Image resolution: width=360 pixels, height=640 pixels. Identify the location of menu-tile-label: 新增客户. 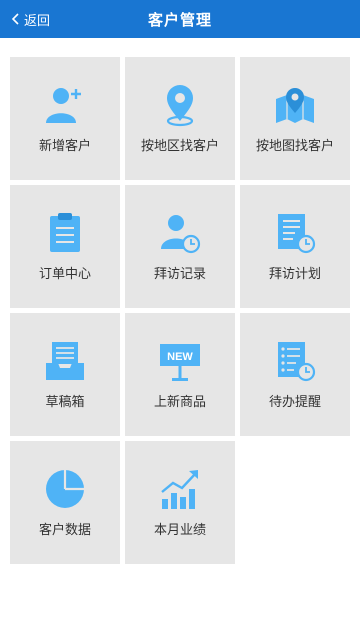
(64, 146).